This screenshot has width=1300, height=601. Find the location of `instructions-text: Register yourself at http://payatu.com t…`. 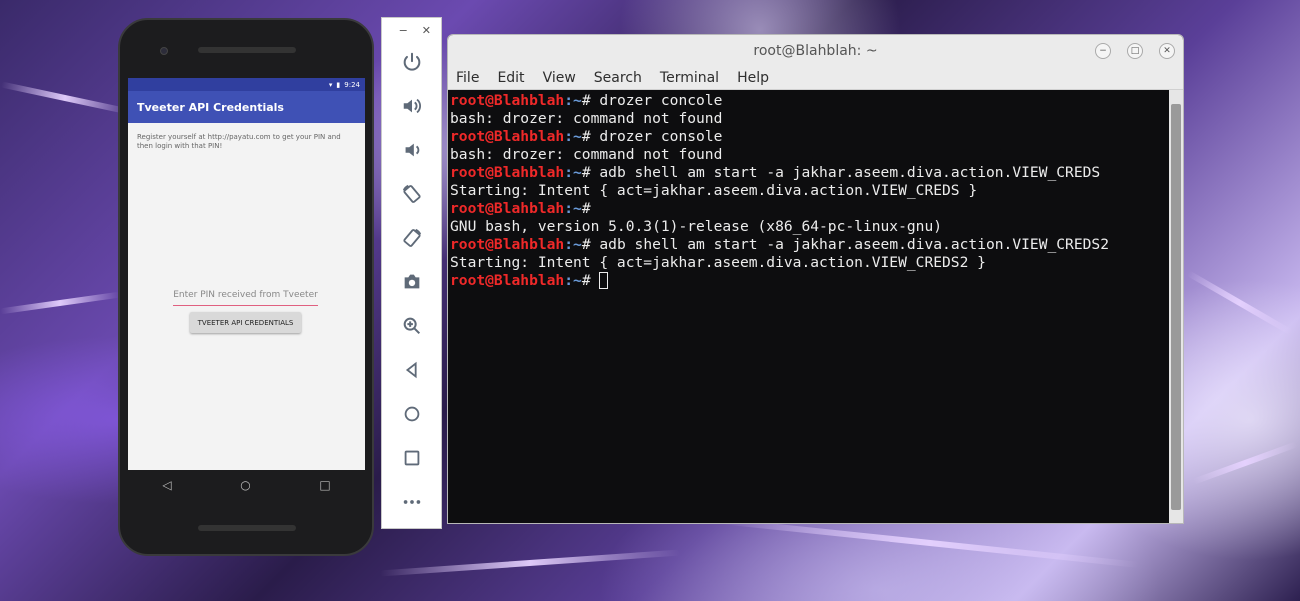

instructions-text: Register yourself at http://payatu.com t… is located at coordinates (239, 141).